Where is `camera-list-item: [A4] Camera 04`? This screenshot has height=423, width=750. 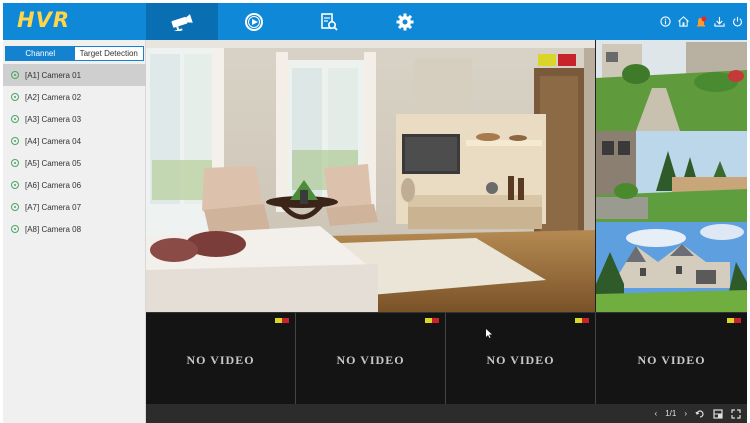 camera-list-item: [A4] Camera 04 is located at coordinates (74, 141).